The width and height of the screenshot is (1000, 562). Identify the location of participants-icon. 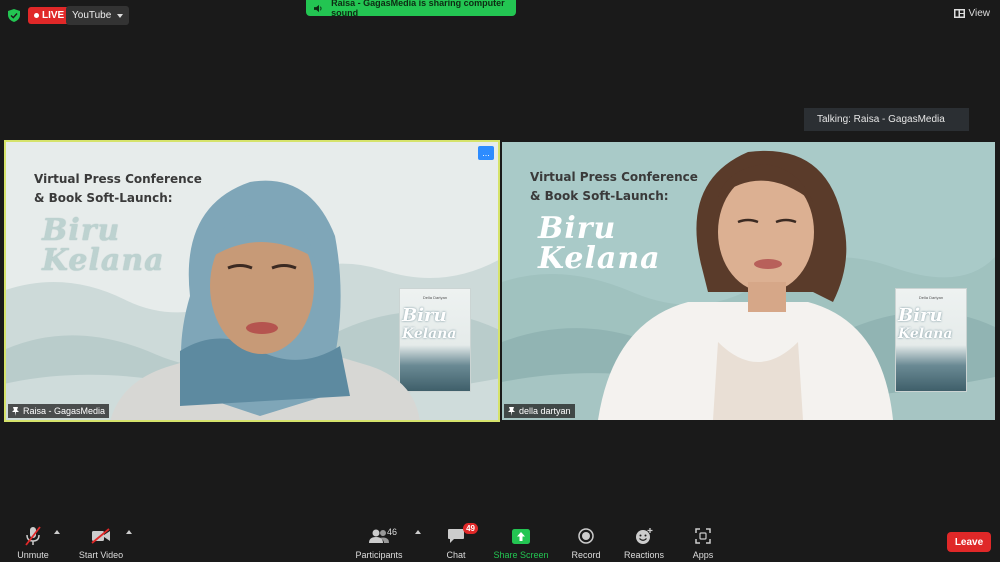
(379, 536).